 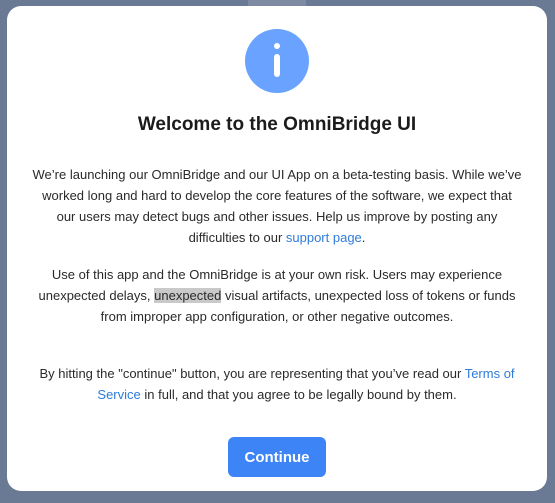 I want to click on info-icon-dot, so click(x=277, y=46).